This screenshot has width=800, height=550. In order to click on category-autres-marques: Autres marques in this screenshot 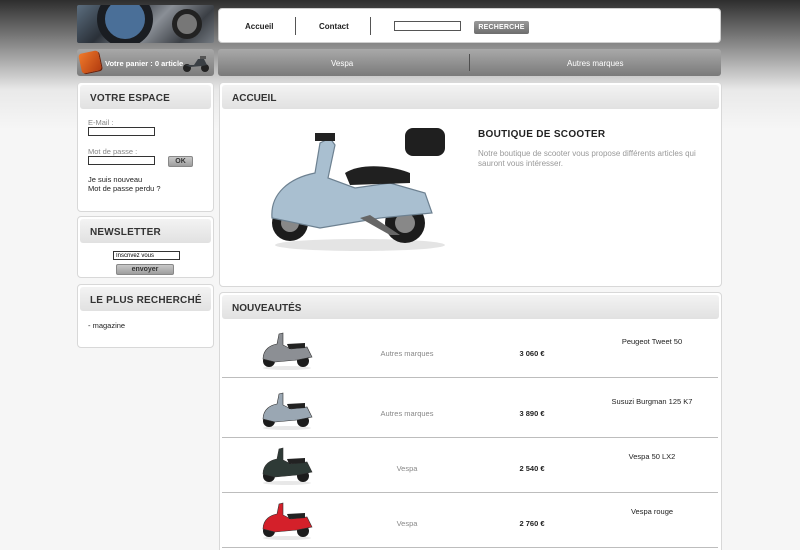, I will do `click(595, 63)`.